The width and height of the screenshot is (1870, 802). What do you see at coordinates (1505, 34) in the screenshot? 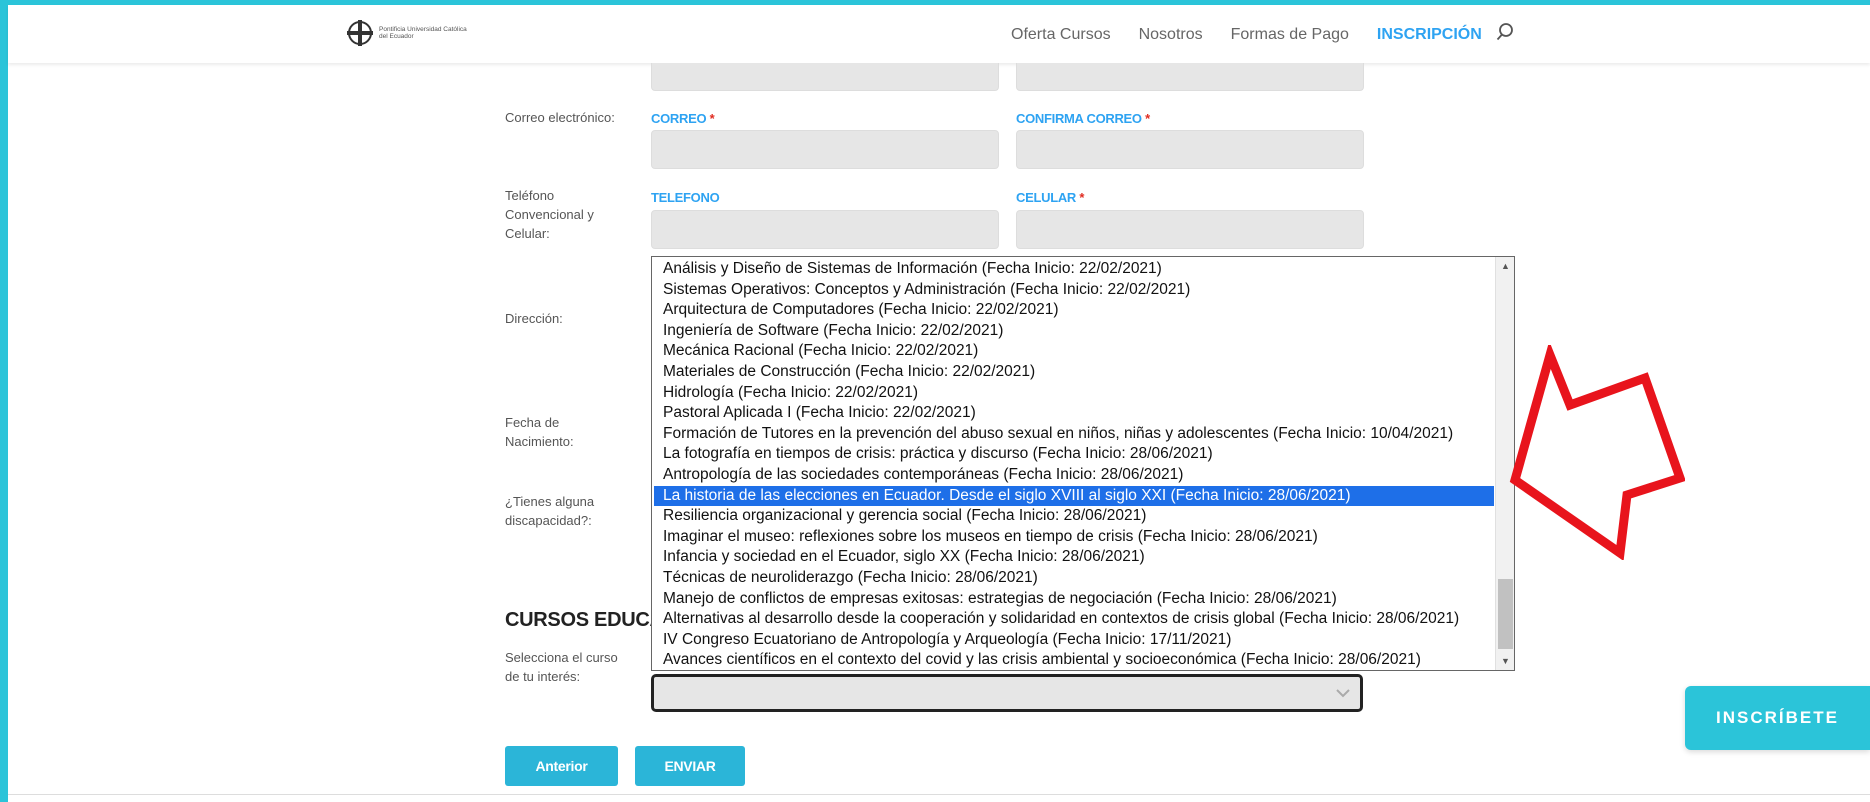
I see `search-icon` at bounding box center [1505, 34].